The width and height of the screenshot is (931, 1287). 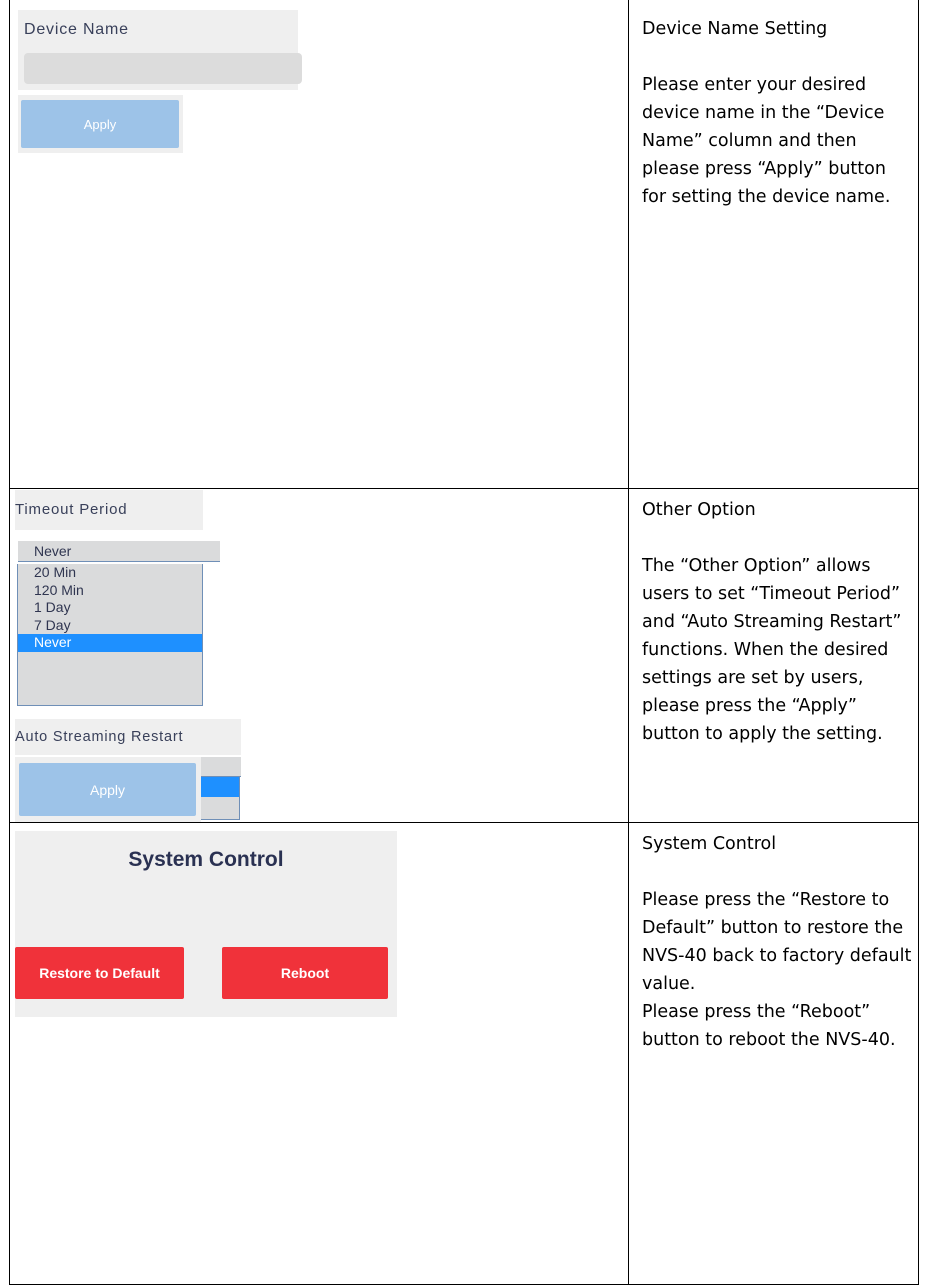 What do you see at coordinates (206, 859) in the screenshot?
I see `system-control-title: System Control` at bounding box center [206, 859].